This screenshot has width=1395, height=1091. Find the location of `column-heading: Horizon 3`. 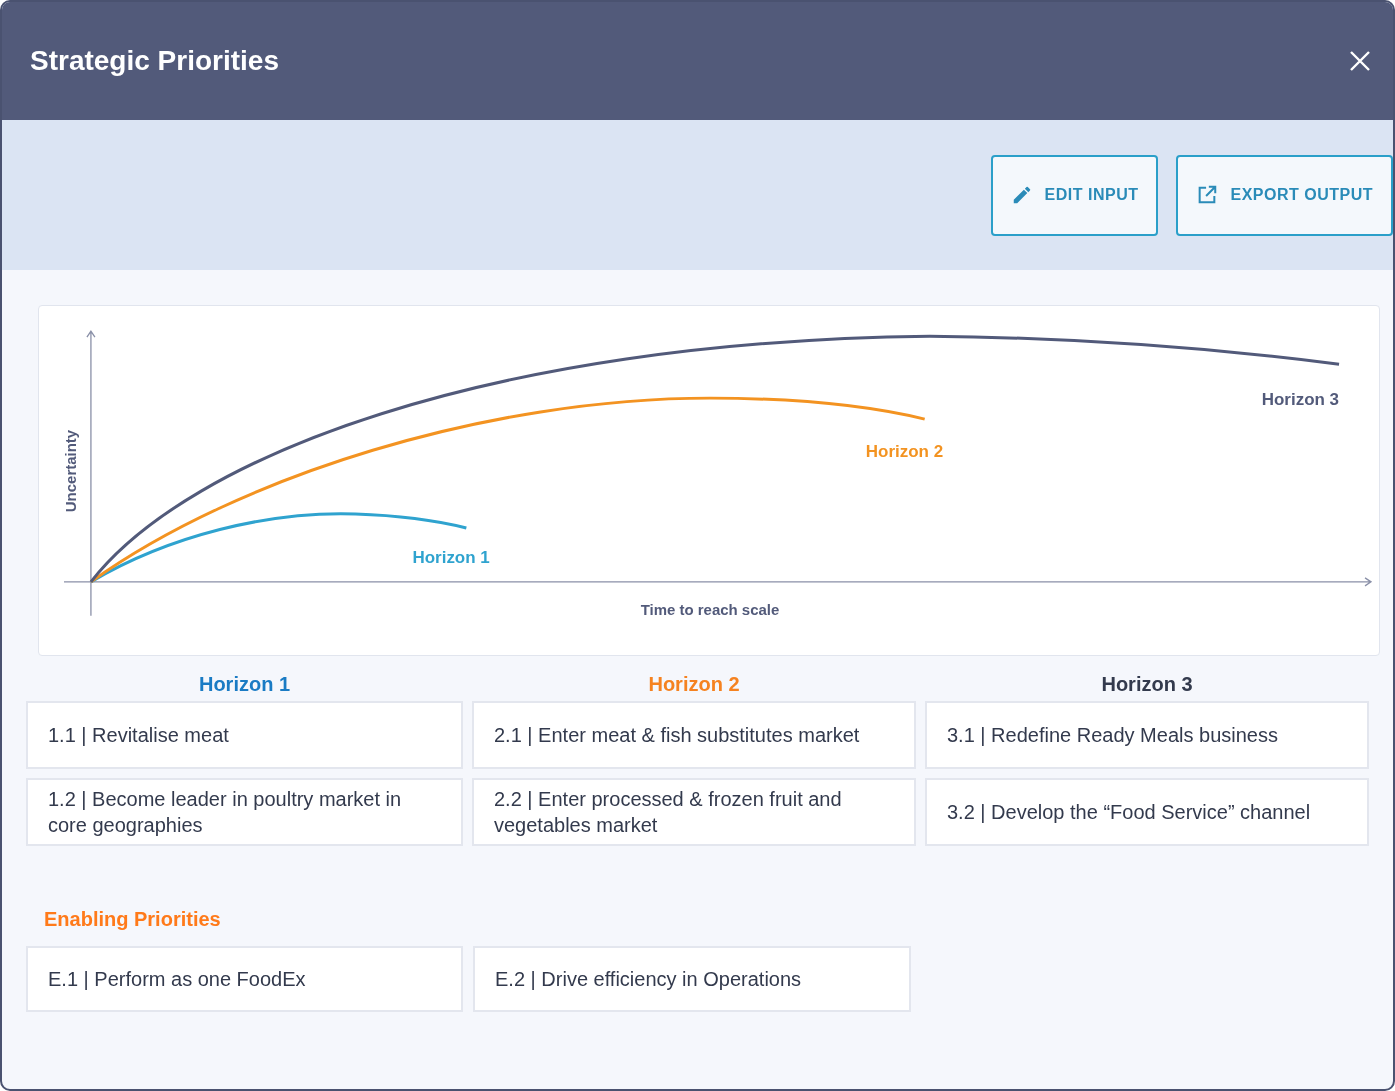

column-heading: Horizon 3 is located at coordinates (1147, 684).